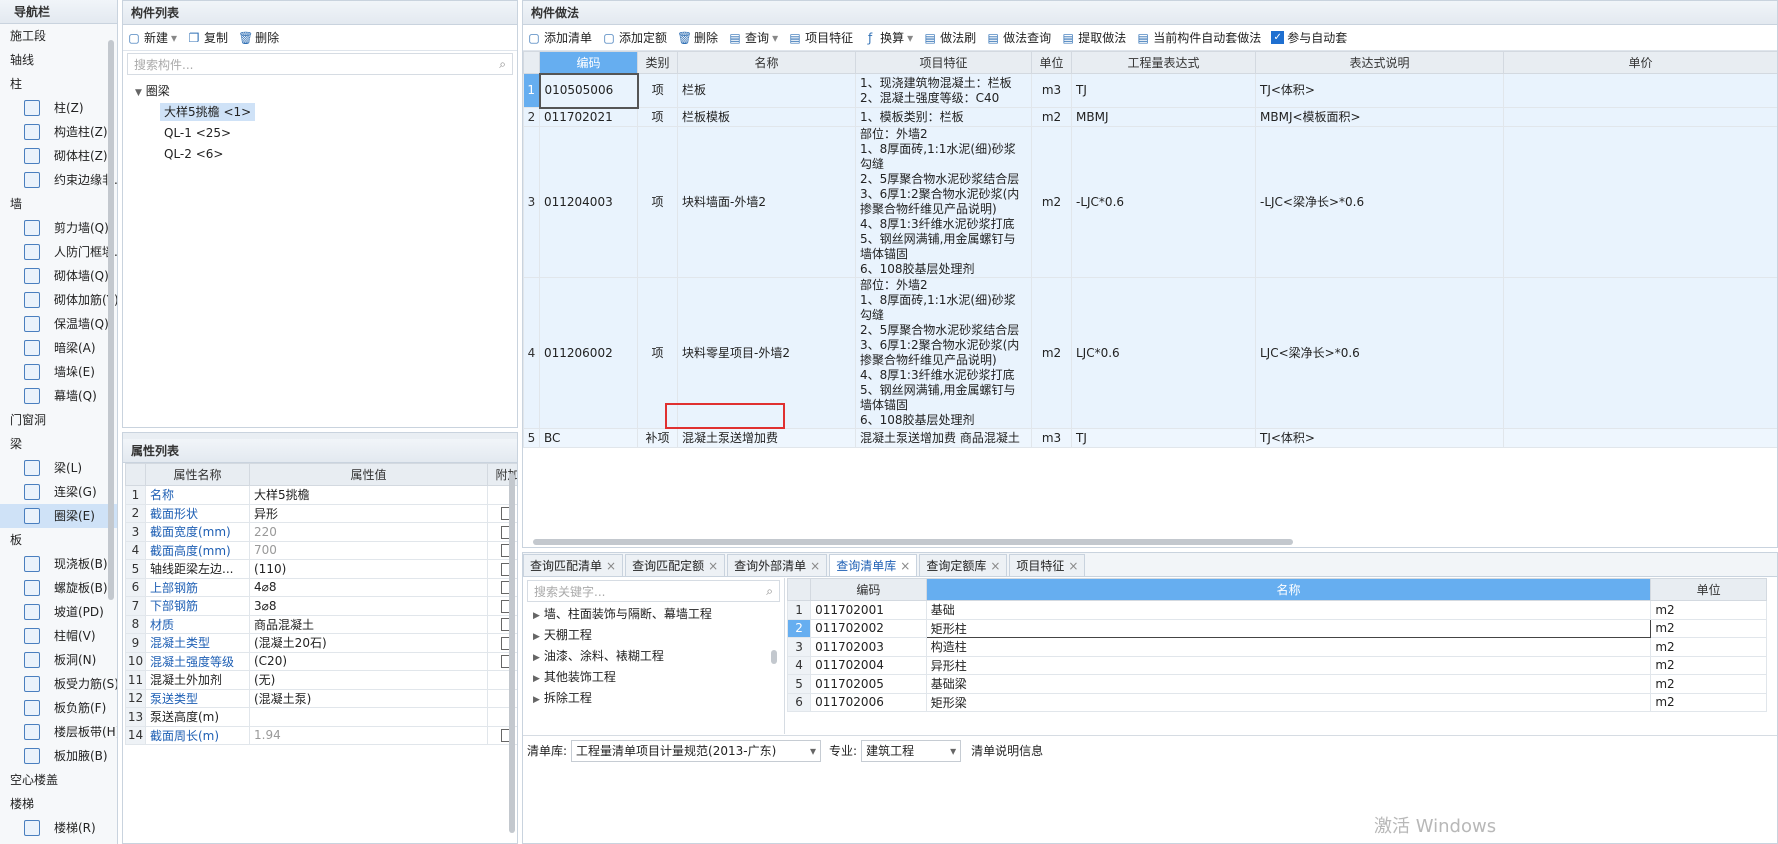  Describe the element at coordinates (658, 698) in the screenshot. I see `query-tree-node: ▶ 拆除工程` at that location.